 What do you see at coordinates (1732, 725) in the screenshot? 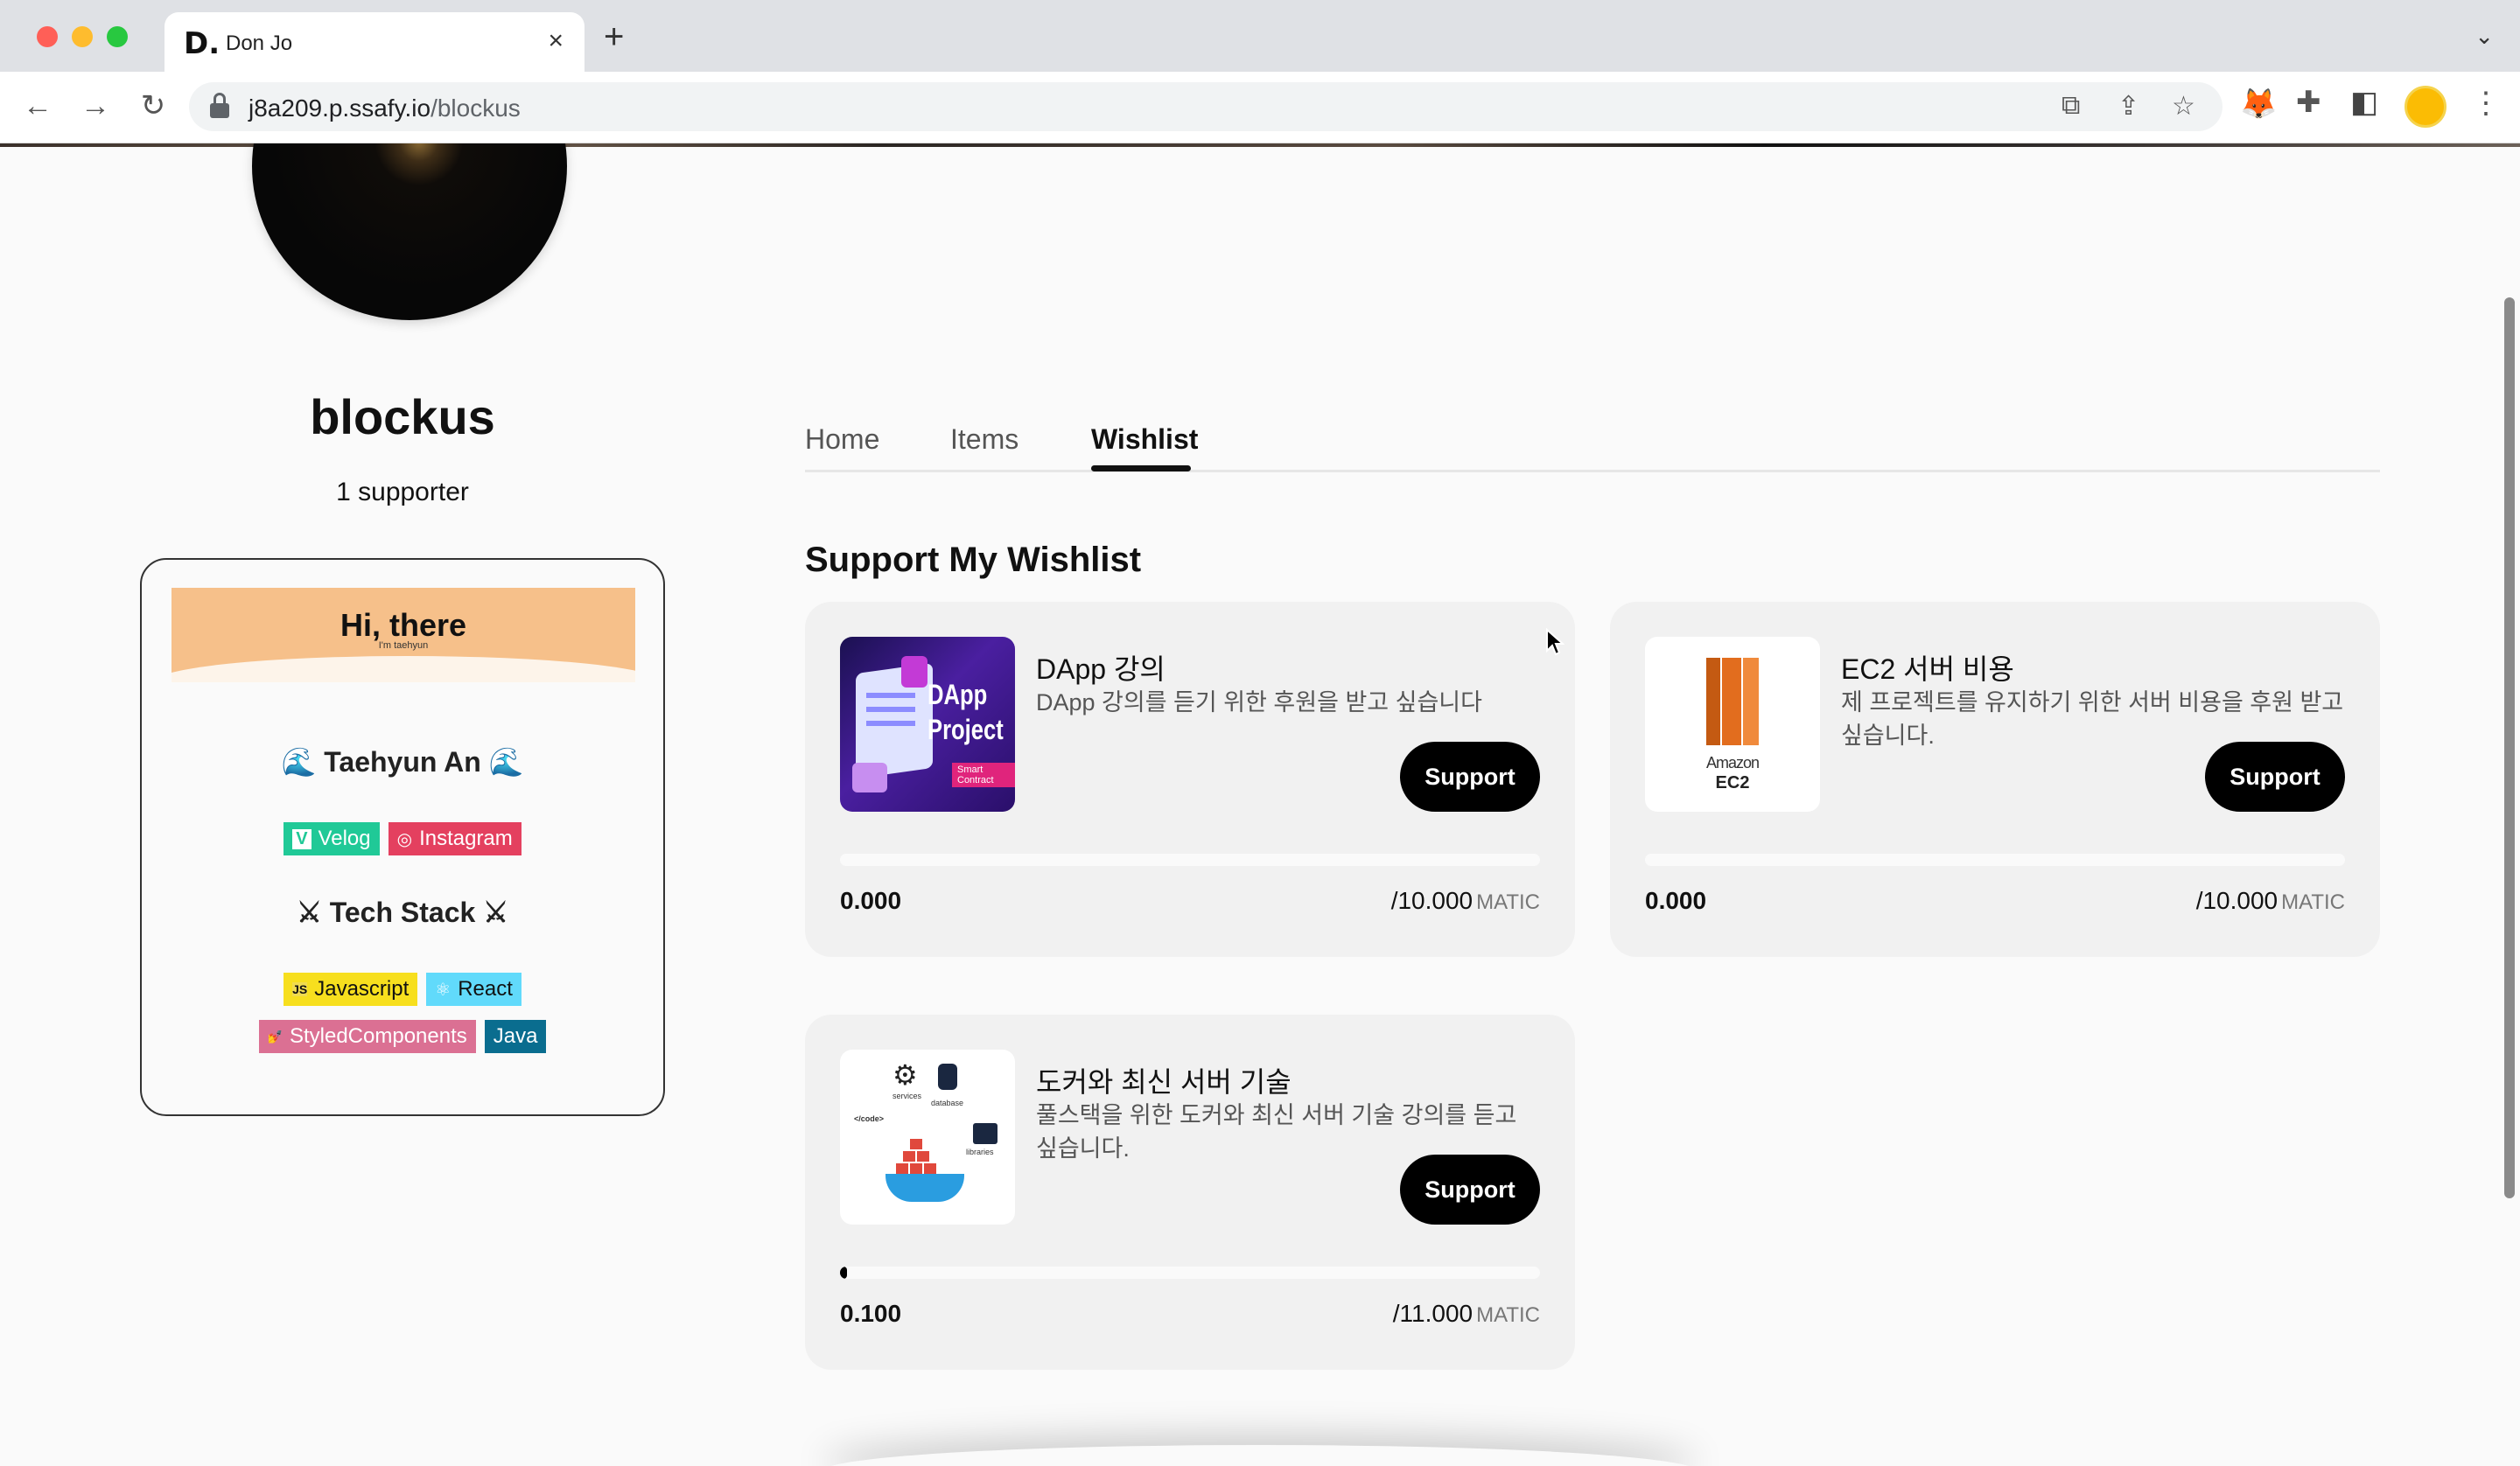
I see `ec2-thumbnail: Amazon EC2` at bounding box center [1732, 725].